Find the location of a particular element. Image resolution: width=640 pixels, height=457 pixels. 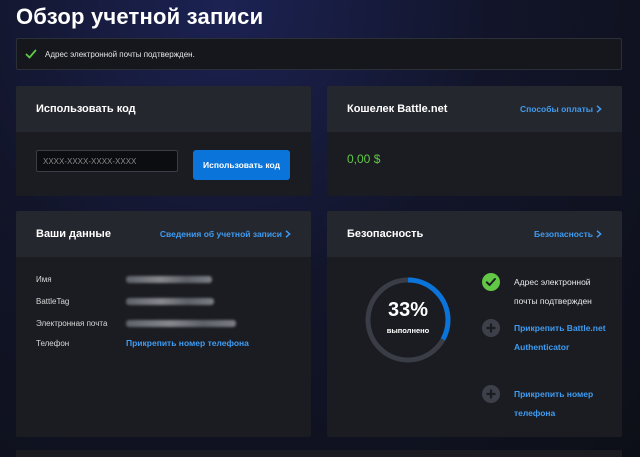

security-item-label: Прикрепить номер телефона is located at coordinates (562, 404).